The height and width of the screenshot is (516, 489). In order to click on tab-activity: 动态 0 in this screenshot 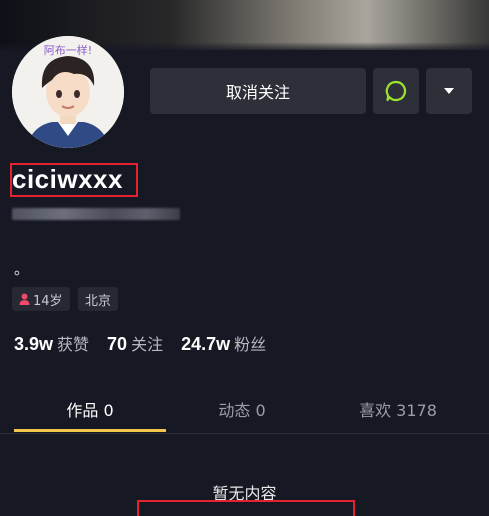, I will do `click(242, 409)`.